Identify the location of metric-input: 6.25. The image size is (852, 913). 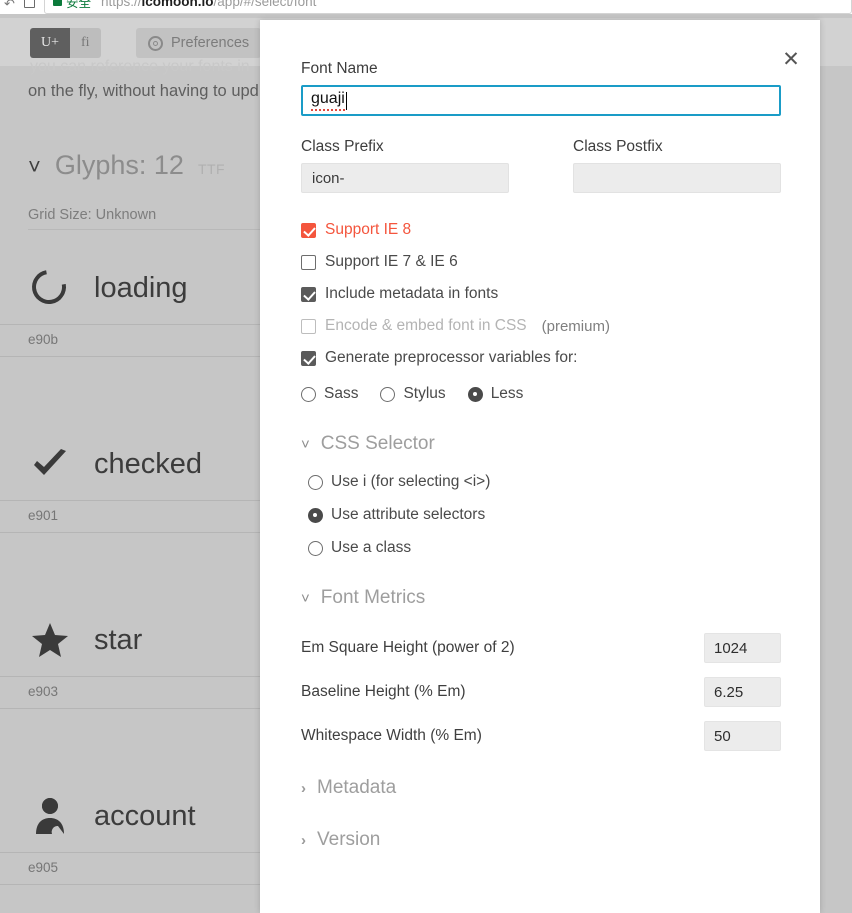
(742, 692).